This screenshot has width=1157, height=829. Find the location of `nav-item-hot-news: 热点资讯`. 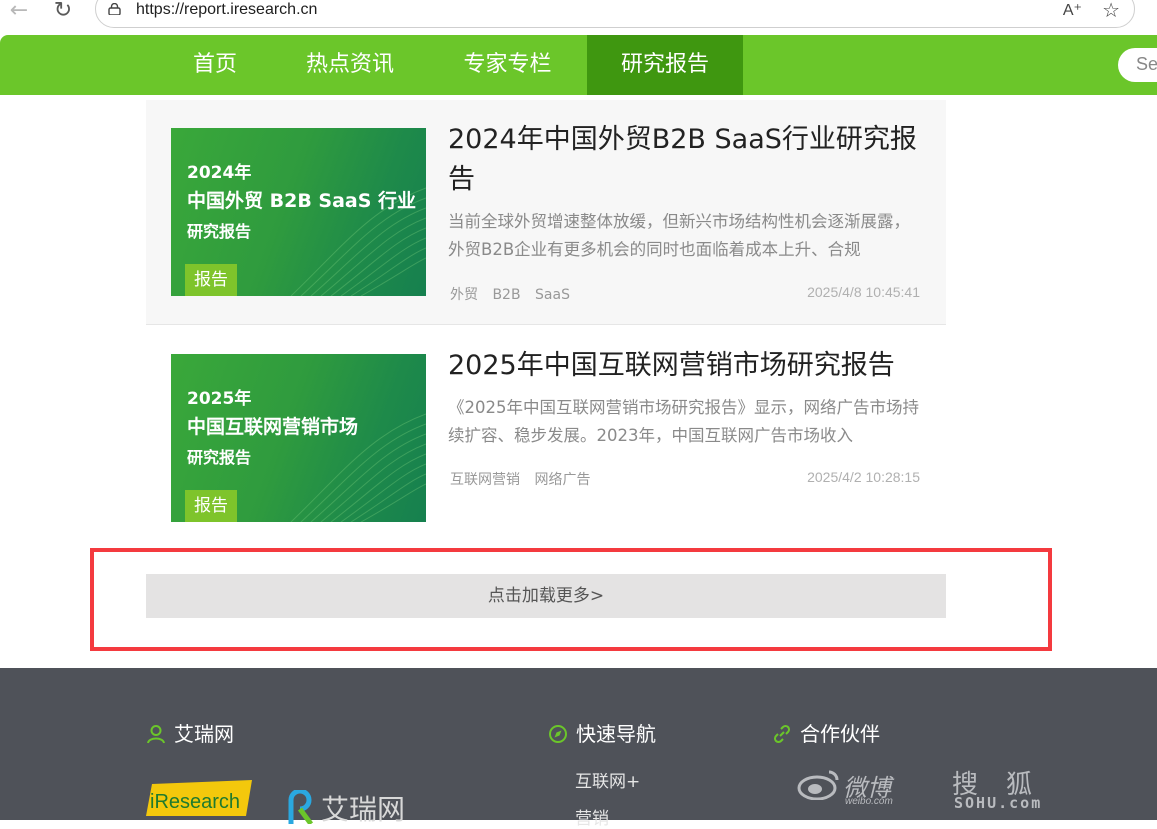

nav-item-hot-news: 热点资讯 is located at coordinates (350, 65).